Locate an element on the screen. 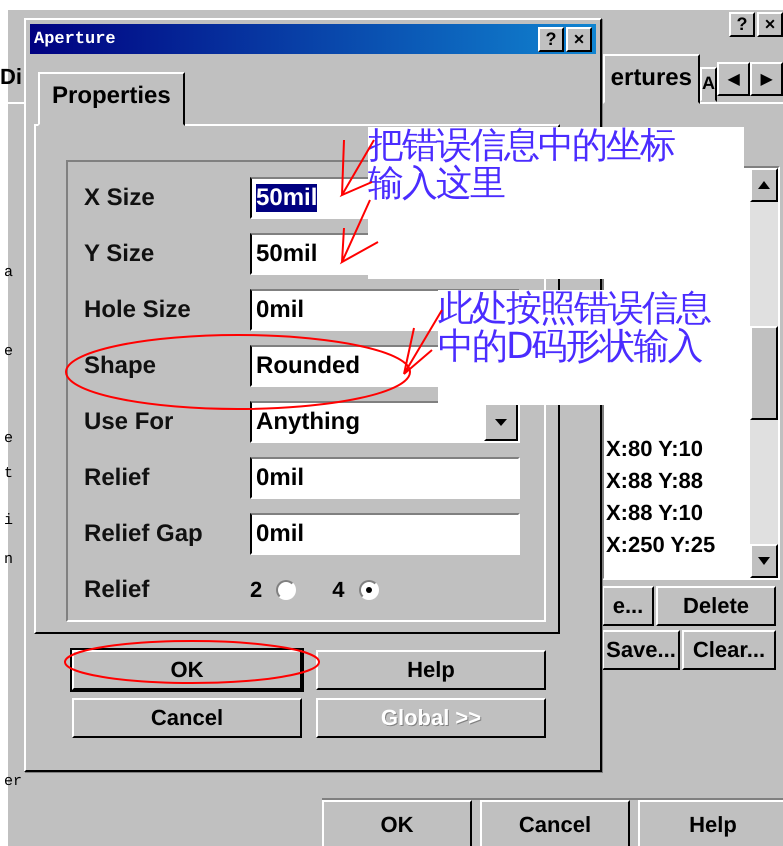 The width and height of the screenshot is (783, 846). field-label: Relief Gap is located at coordinates (144, 534).